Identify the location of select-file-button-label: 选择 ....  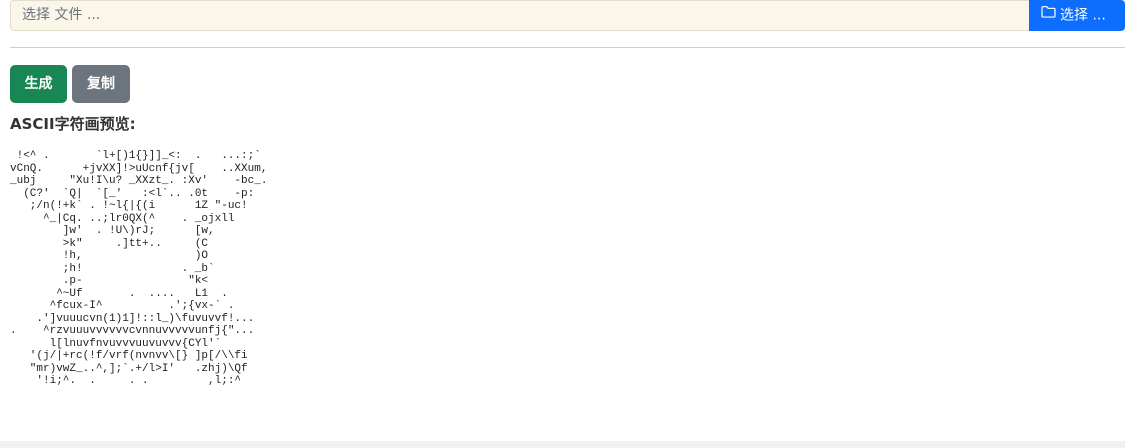
(1083, 15).